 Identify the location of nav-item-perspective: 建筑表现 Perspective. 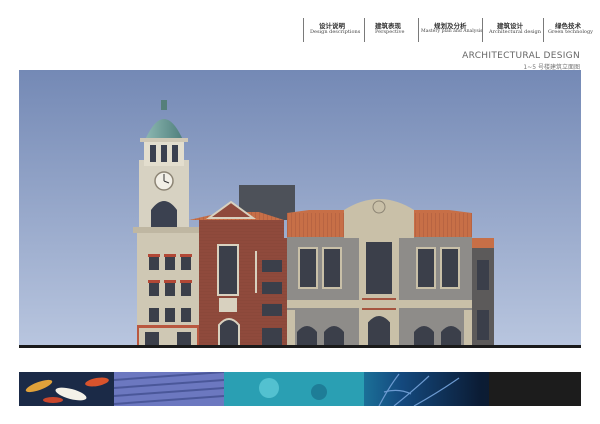
(390, 30).